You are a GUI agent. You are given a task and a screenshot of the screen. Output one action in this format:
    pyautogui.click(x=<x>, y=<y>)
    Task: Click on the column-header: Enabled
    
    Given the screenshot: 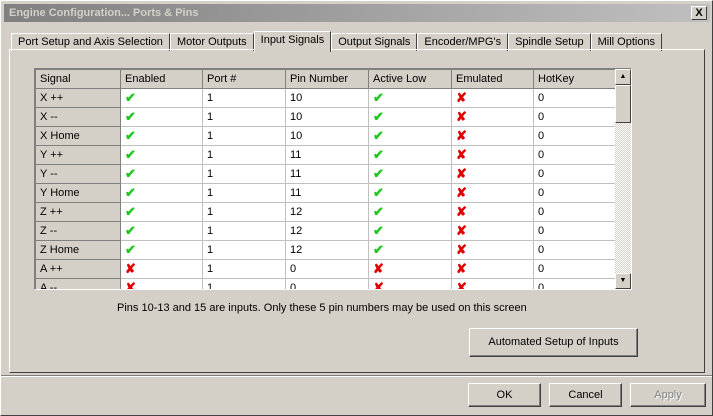 What is the action you would take?
    pyautogui.click(x=161, y=79)
    